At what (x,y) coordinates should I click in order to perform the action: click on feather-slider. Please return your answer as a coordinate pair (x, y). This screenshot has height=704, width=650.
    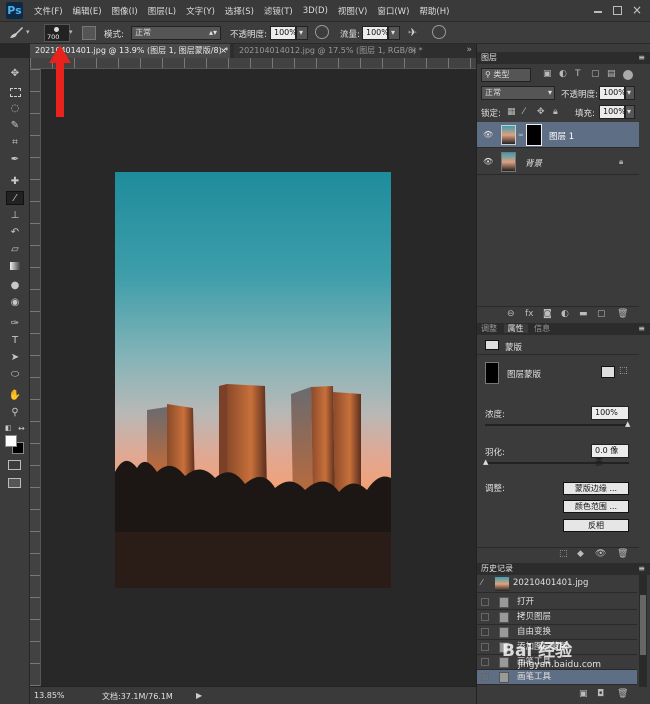
    Looking at the image, I should click on (557, 463).